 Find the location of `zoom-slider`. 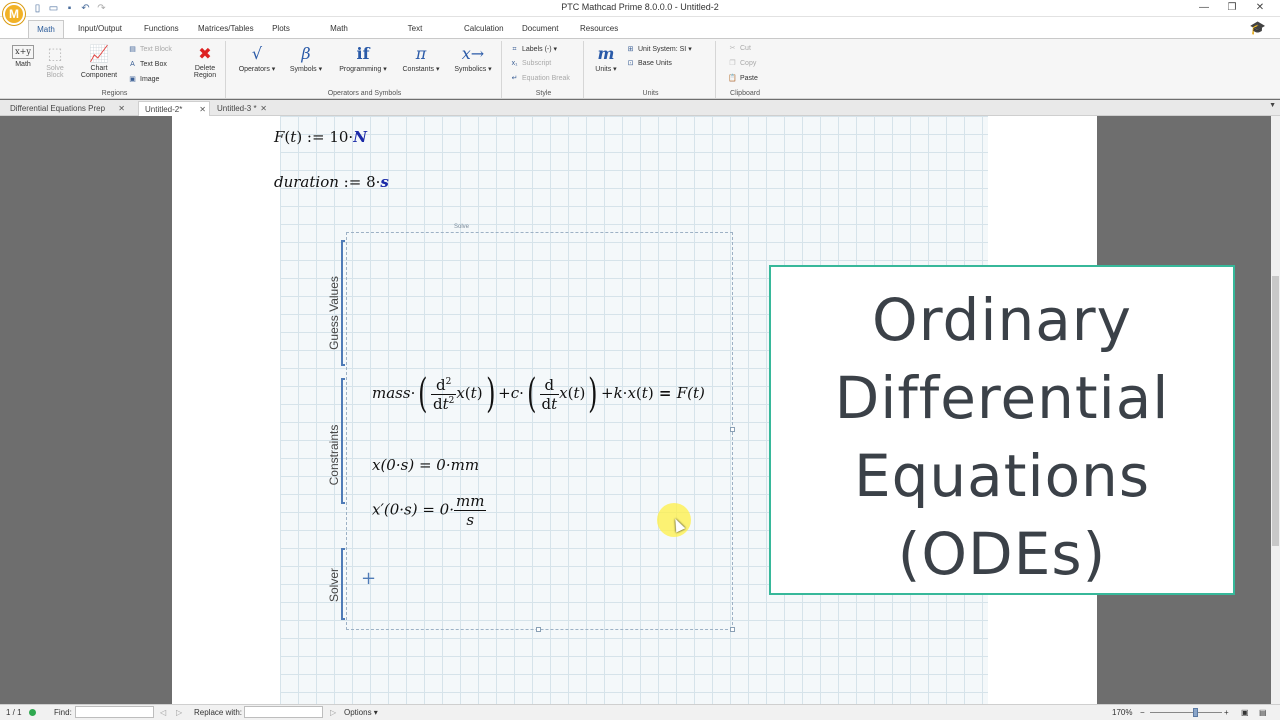

zoom-slider is located at coordinates (1186, 712).